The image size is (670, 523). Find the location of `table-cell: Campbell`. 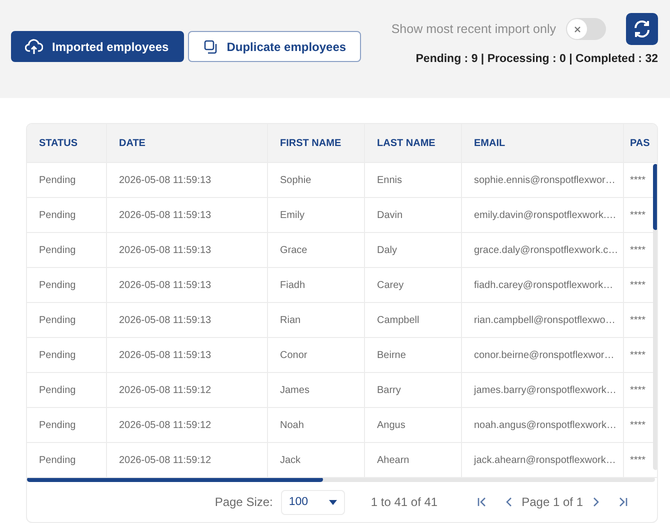

table-cell: Campbell is located at coordinates (413, 320).